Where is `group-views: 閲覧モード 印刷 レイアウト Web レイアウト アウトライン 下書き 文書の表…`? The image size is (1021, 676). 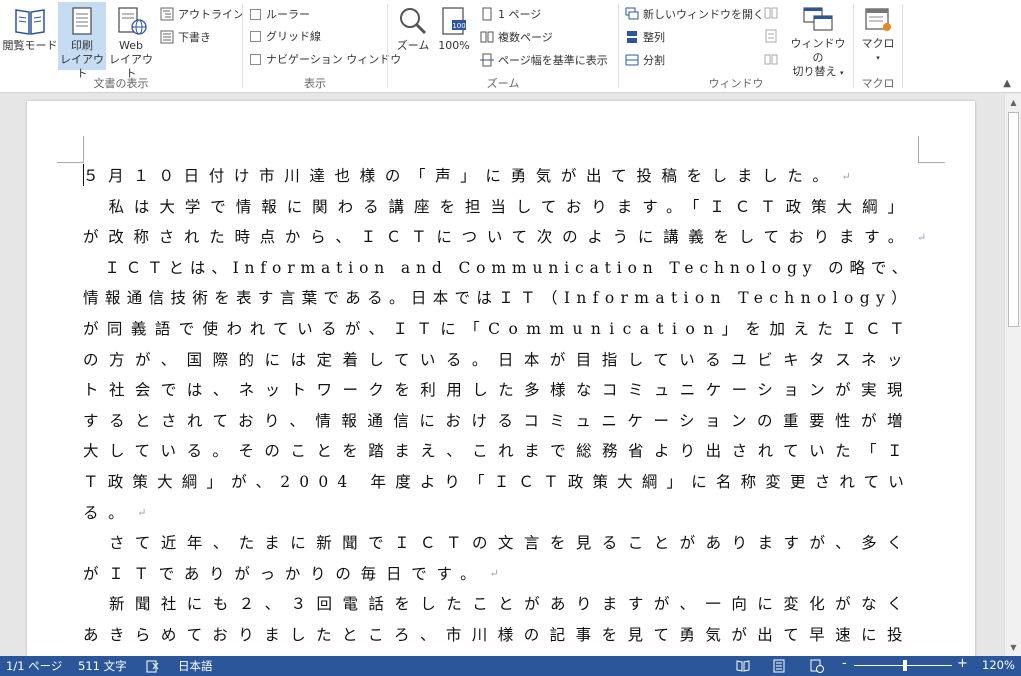 group-views: 閲覧モード 印刷 レイアウト Web レイアウト アウトライン 下書き 文書の表… is located at coordinates (122, 46).